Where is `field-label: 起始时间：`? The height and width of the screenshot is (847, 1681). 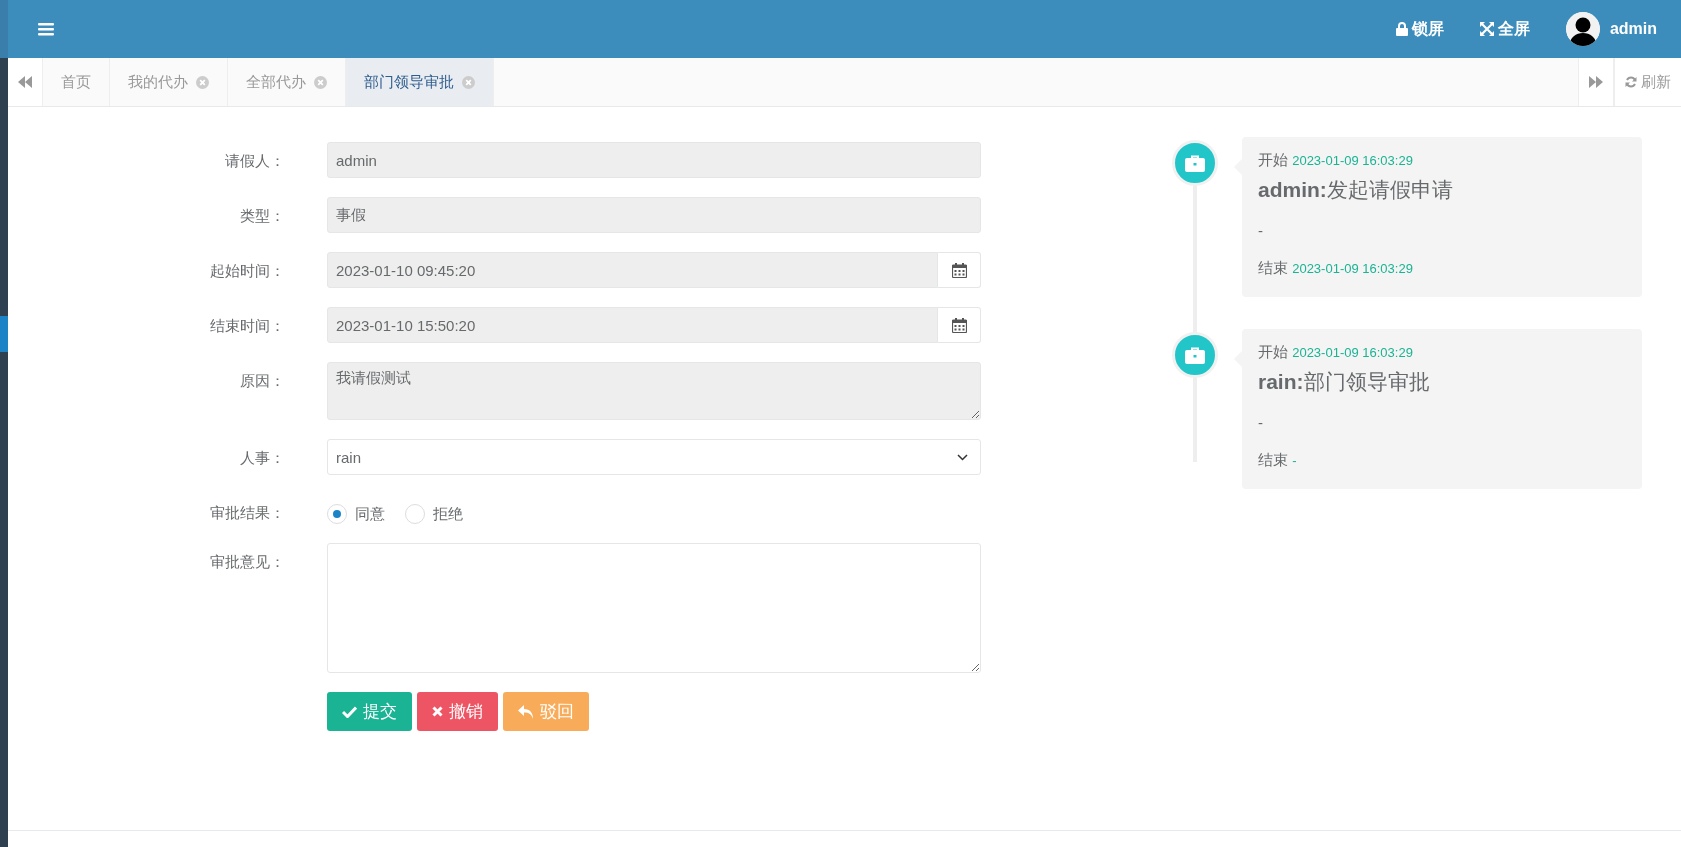 field-label: 起始时间： is located at coordinates (247, 271).